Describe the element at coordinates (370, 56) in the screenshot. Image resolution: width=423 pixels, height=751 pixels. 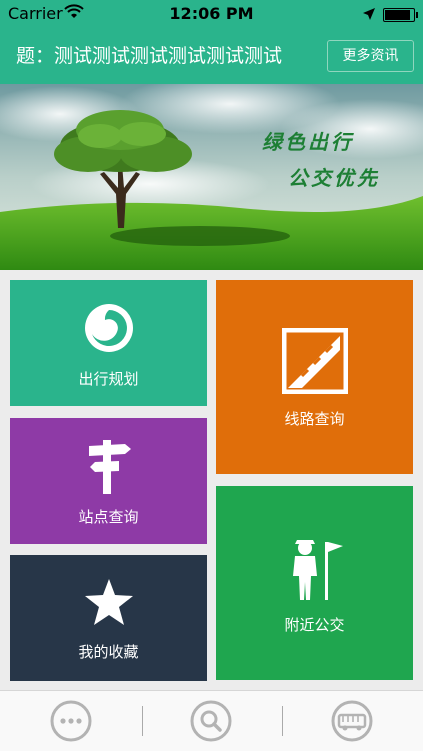
I see `more-news-button: 更多资讯` at that location.